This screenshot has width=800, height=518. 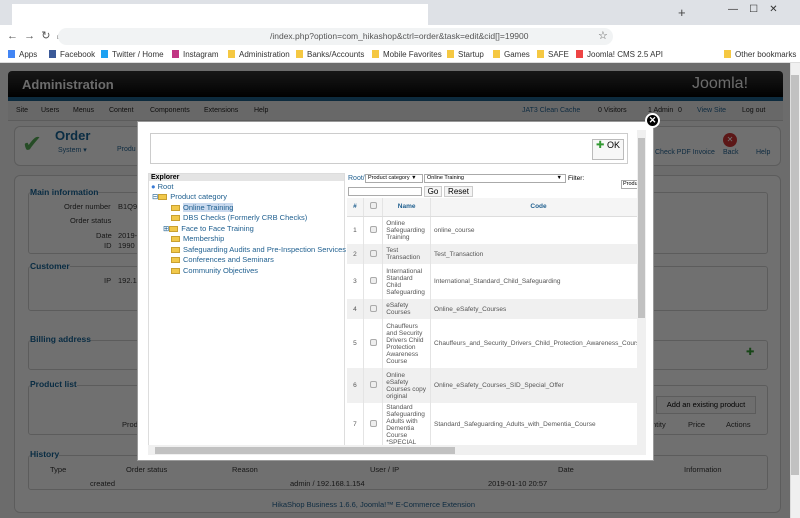 I want to click on history-date: 2019-01-10 20:57, so click(x=518, y=483).